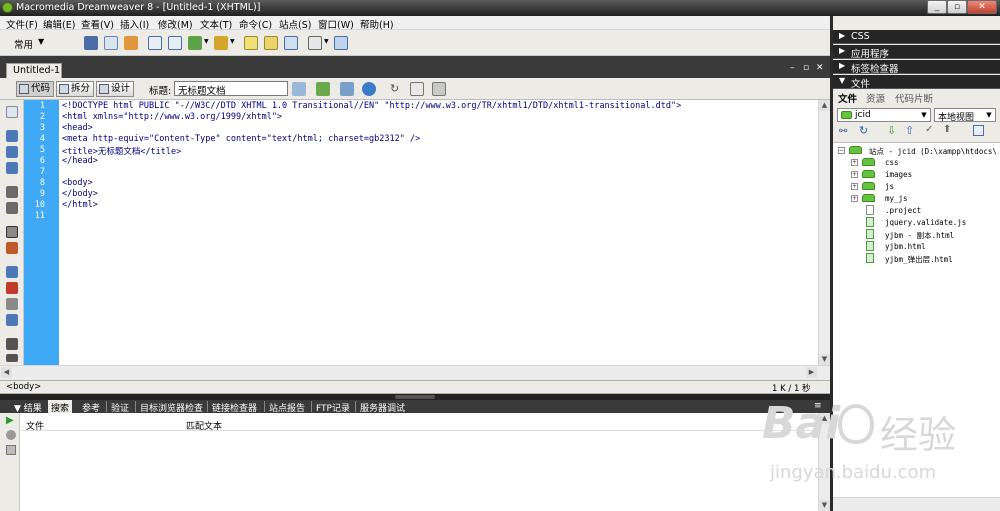 Image resolution: width=1000 pixels, height=511 pixels. Describe the element at coordinates (889, 186) in the screenshot. I see `tree-item: js` at that location.